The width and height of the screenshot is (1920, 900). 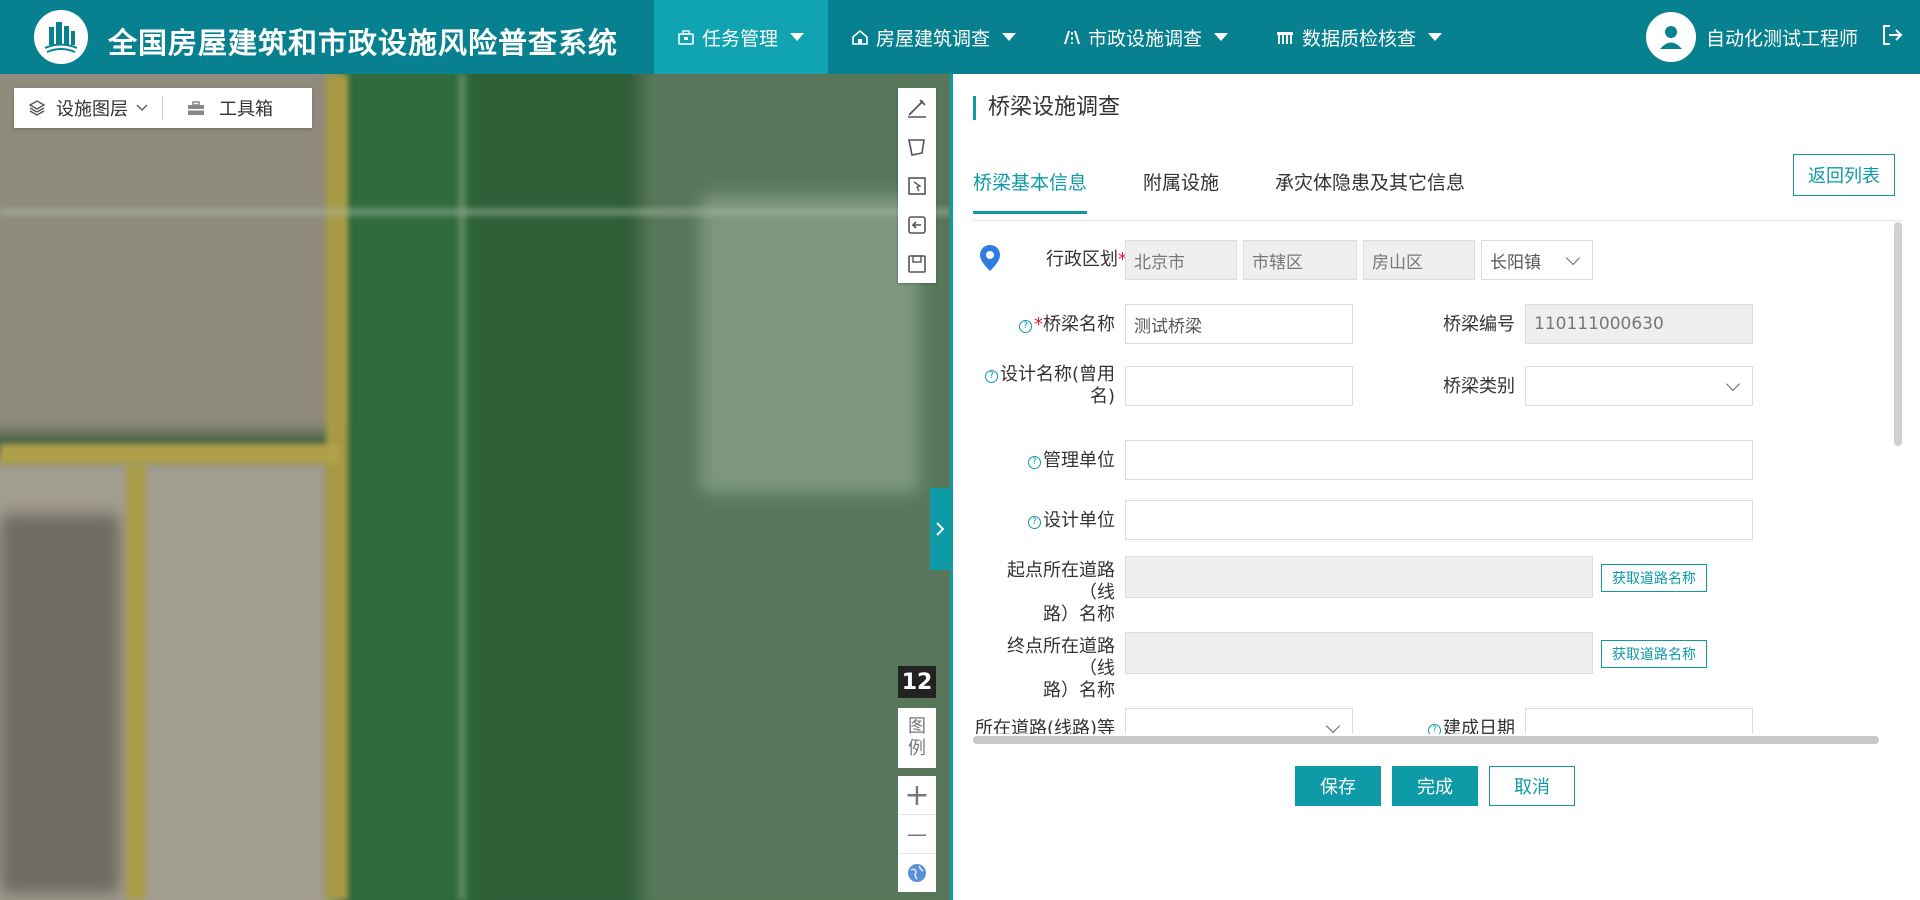 I want to click on mgmt-unit-input, so click(x=1439, y=460).